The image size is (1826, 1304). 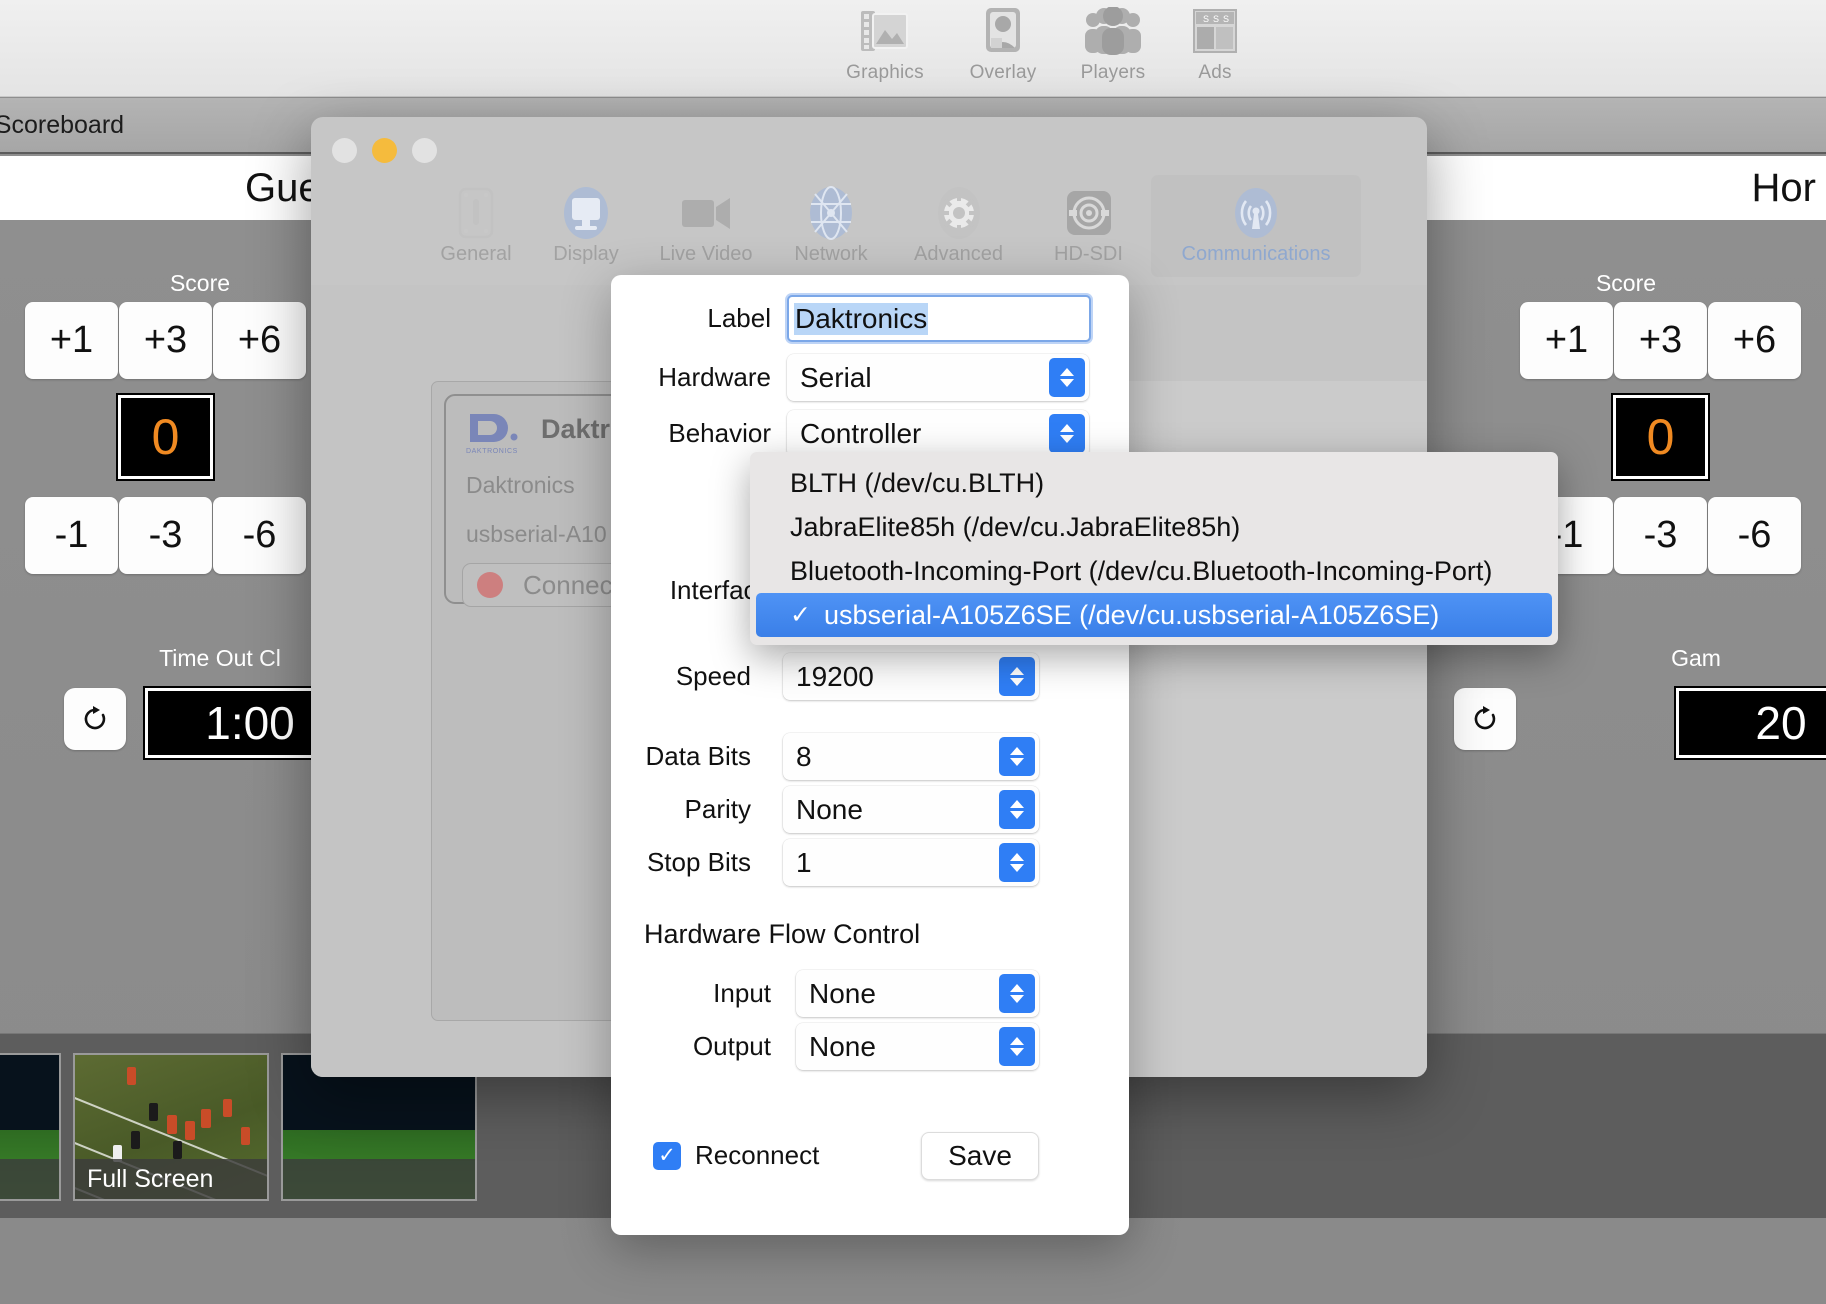 I want to click on tab-communications: Communications, so click(x=1256, y=226).